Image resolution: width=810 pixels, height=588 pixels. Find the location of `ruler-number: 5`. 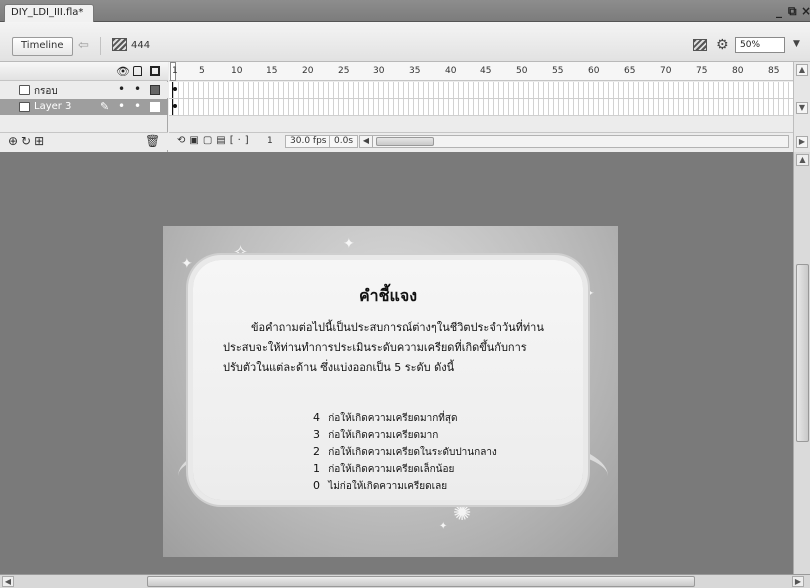

ruler-number: 5 is located at coordinates (202, 71).